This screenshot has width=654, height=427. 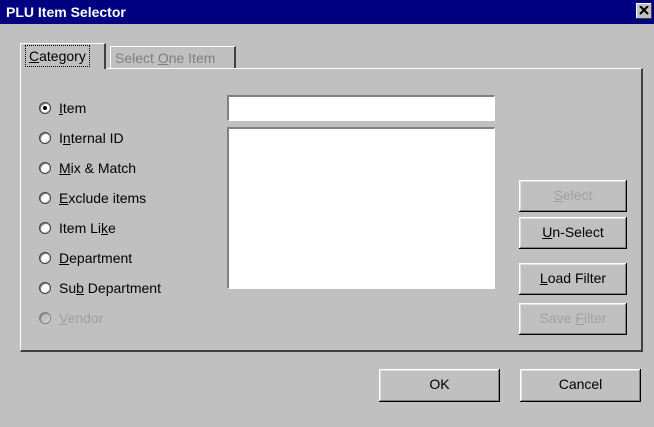 What do you see at coordinates (57, 56) in the screenshot?
I see `tab-category-label: Category` at bounding box center [57, 56].